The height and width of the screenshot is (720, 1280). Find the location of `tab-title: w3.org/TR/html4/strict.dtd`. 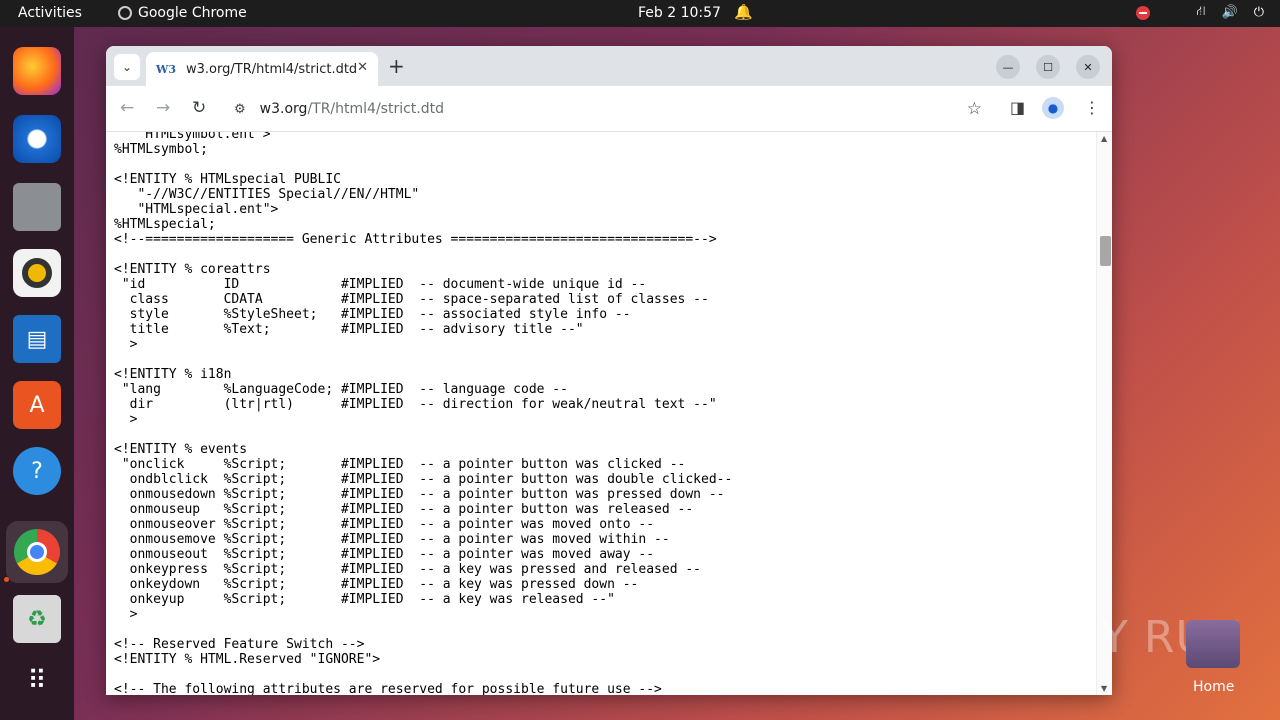

tab-title: w3.org/TR/html4/strict.dtd is located at coordinates (272, 69).